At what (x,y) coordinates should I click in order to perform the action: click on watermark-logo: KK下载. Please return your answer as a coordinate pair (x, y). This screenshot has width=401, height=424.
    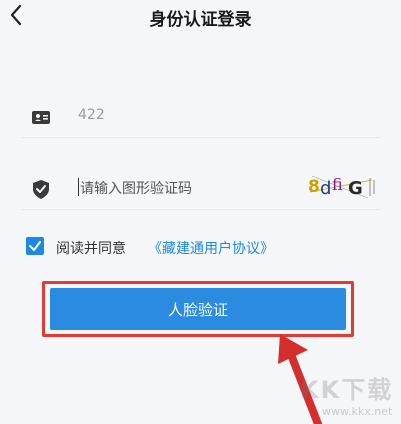
    Looking at the image, I should click on (347, 390).